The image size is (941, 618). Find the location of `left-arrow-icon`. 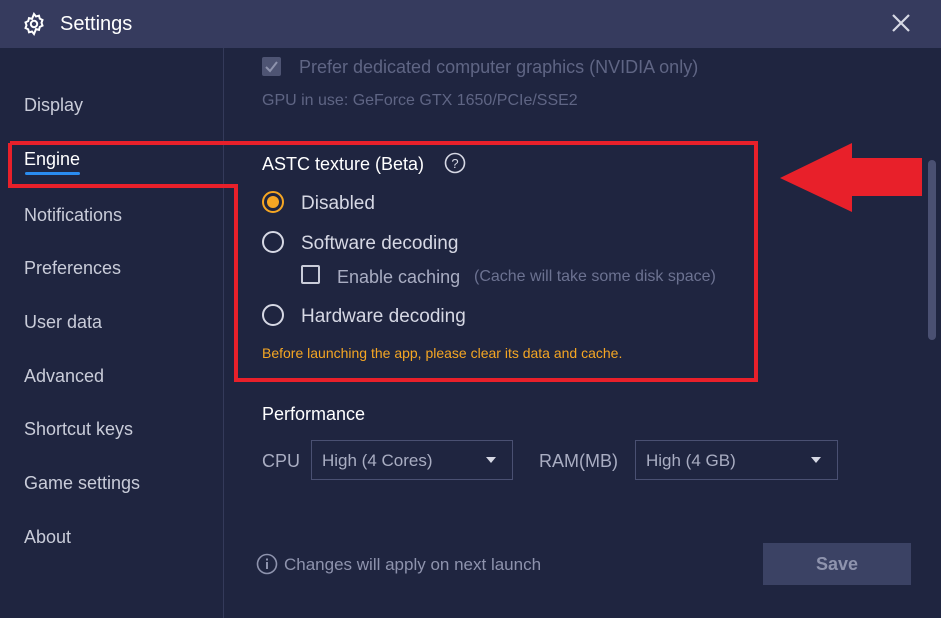

left-arrow-icon is located at coordinates (851, 177).